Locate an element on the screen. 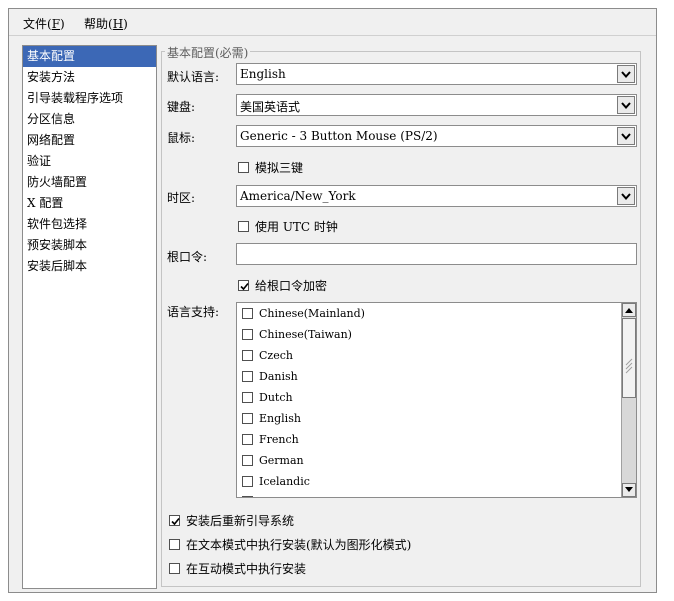 This screenshot has height=601, width=674. list-item: Icelandic is located at coordinates (276, 481).